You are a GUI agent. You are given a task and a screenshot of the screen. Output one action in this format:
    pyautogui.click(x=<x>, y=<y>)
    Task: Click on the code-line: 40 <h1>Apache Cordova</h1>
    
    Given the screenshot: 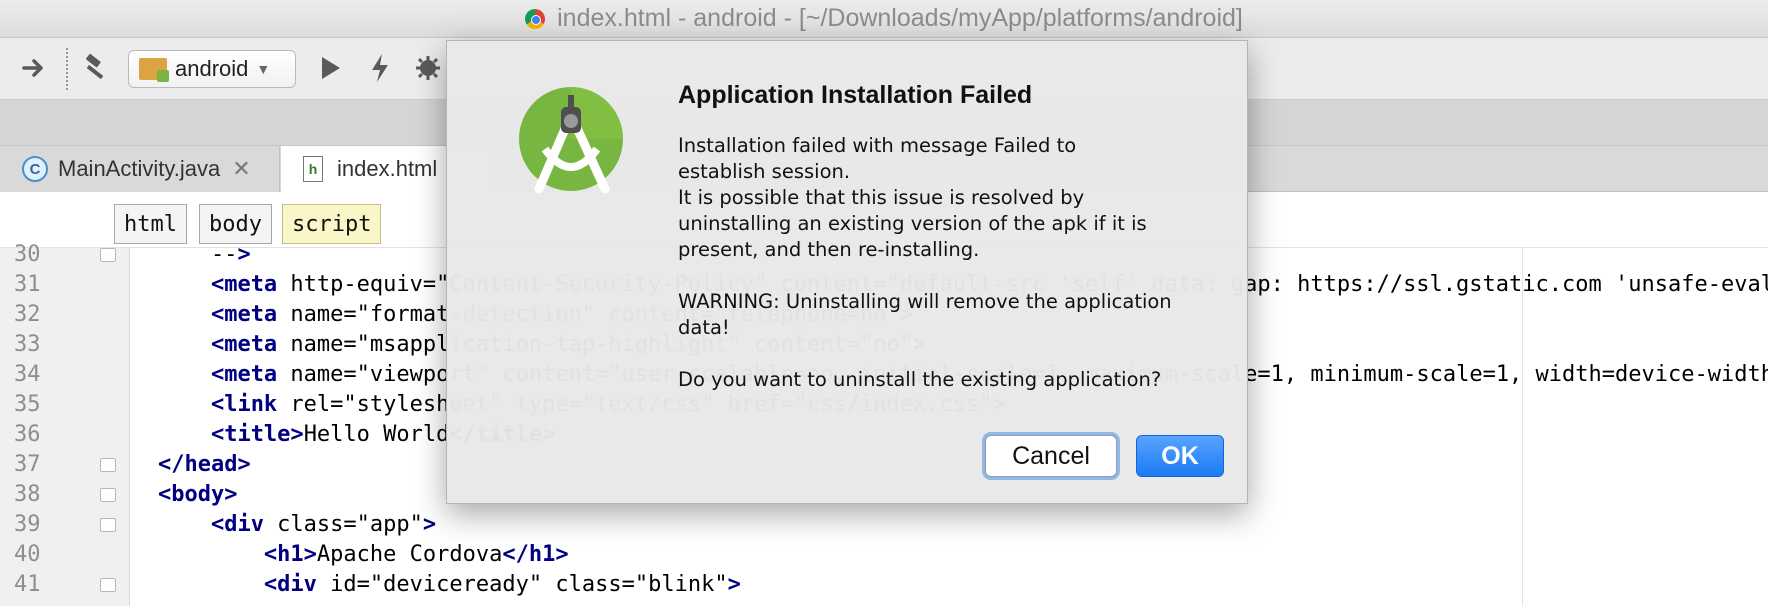 What is the action you would take?
    pyautogui.click(x=884, y=555)
    